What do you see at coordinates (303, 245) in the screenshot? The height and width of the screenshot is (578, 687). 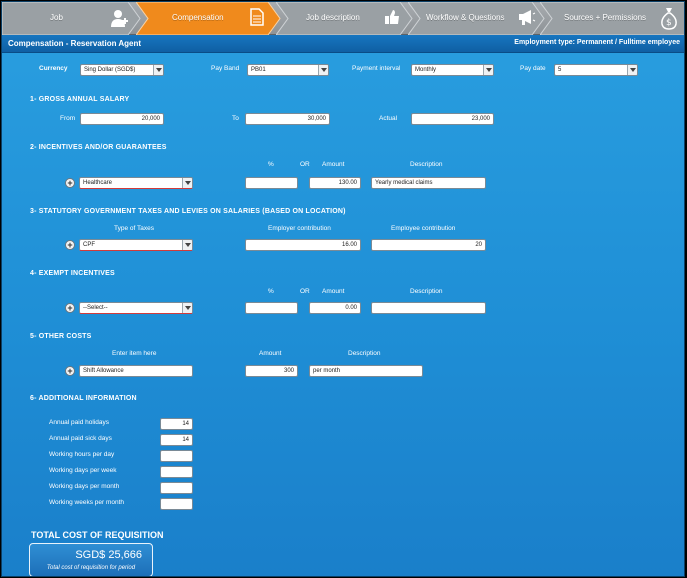 I see `employer-contribution-input: 16.00` at bounding box center [303, 245].